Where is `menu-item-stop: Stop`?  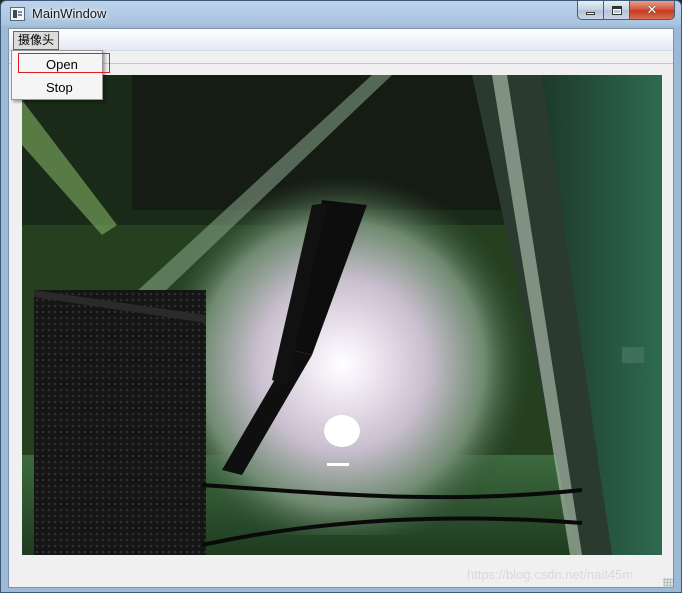 menu-item-stop: Stop is located at coordinates (57, 88).